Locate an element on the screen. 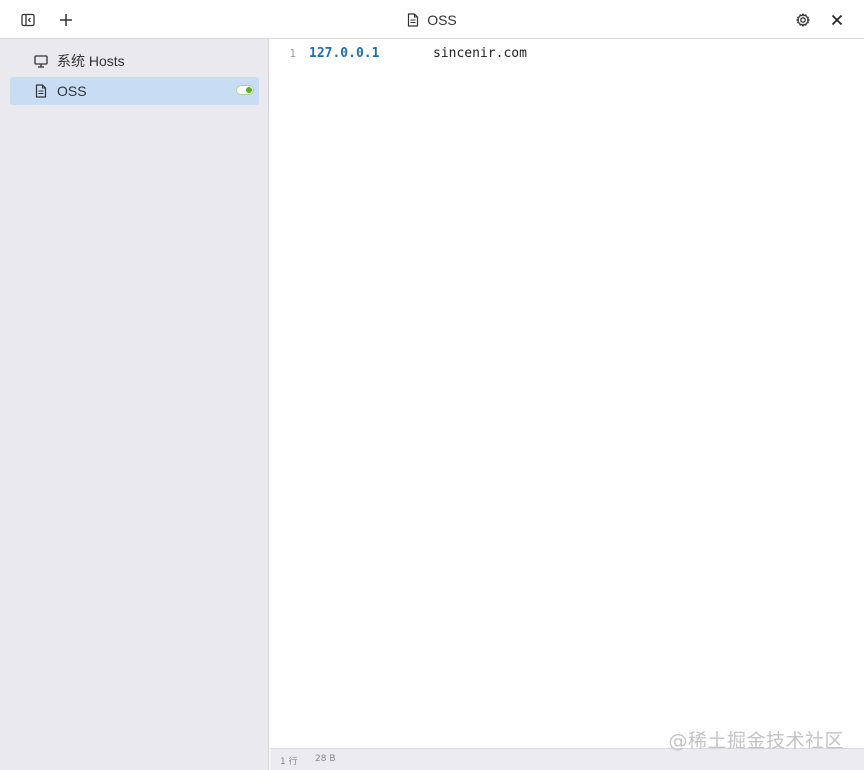 Image resolution: width=864 pixels, height=770 pixels. close-icon is located at coordinates (837, 20).